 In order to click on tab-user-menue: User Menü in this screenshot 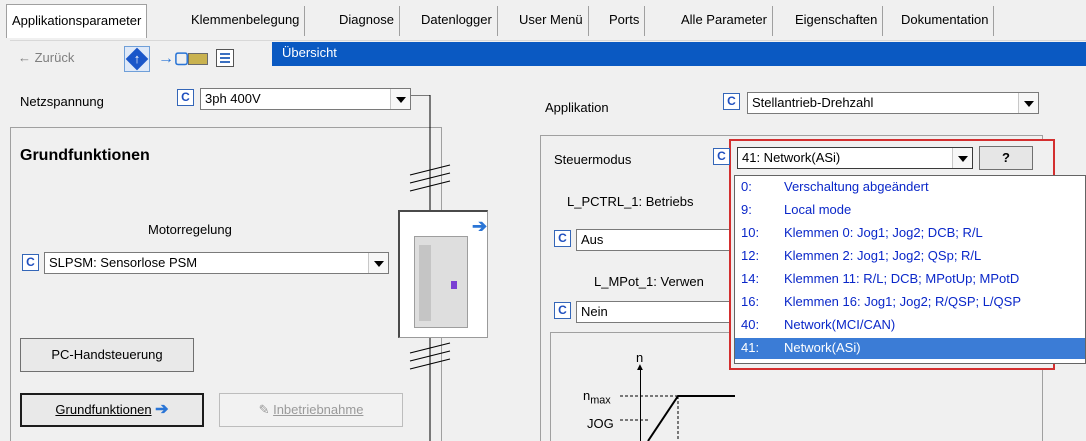, I will do `click(551, 21)`.